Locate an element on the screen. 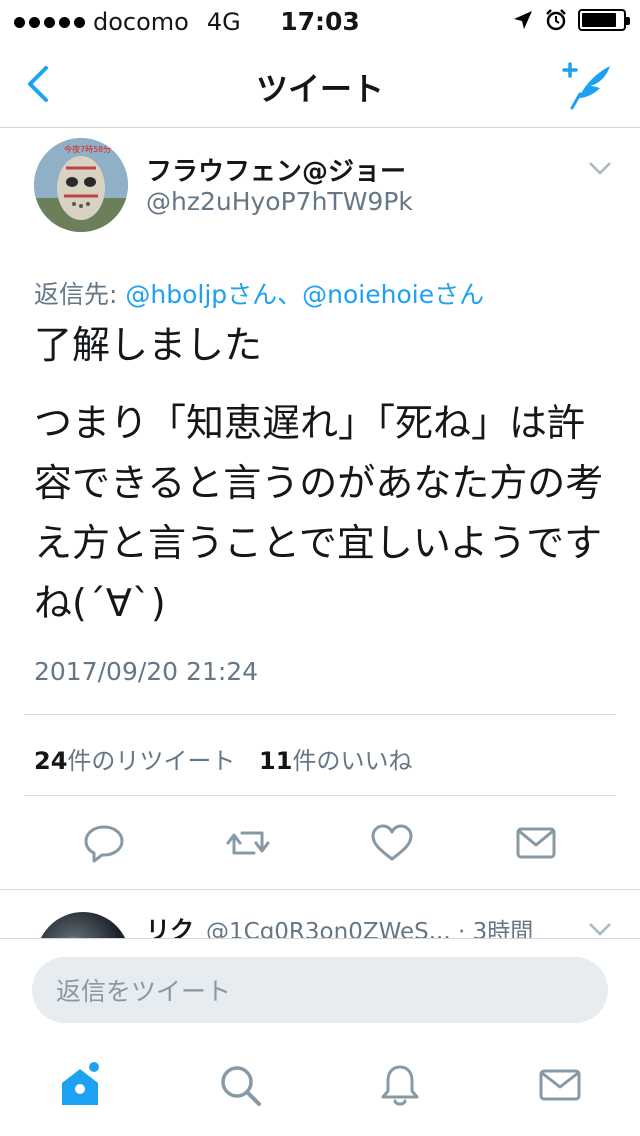 The width and height of the screenshot is (640, 1136). reply-to-line: 返信先: @hboljpさん、@noiehoieさん is located at coordinates (259, 293).